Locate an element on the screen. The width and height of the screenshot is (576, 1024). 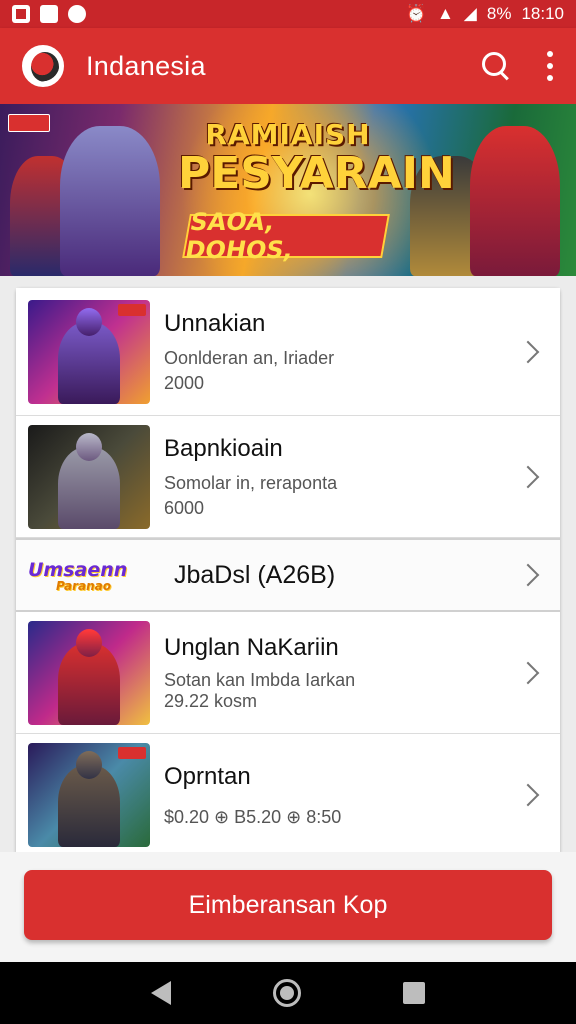
banner-hero-center-left is located at coordinates (110, 201).